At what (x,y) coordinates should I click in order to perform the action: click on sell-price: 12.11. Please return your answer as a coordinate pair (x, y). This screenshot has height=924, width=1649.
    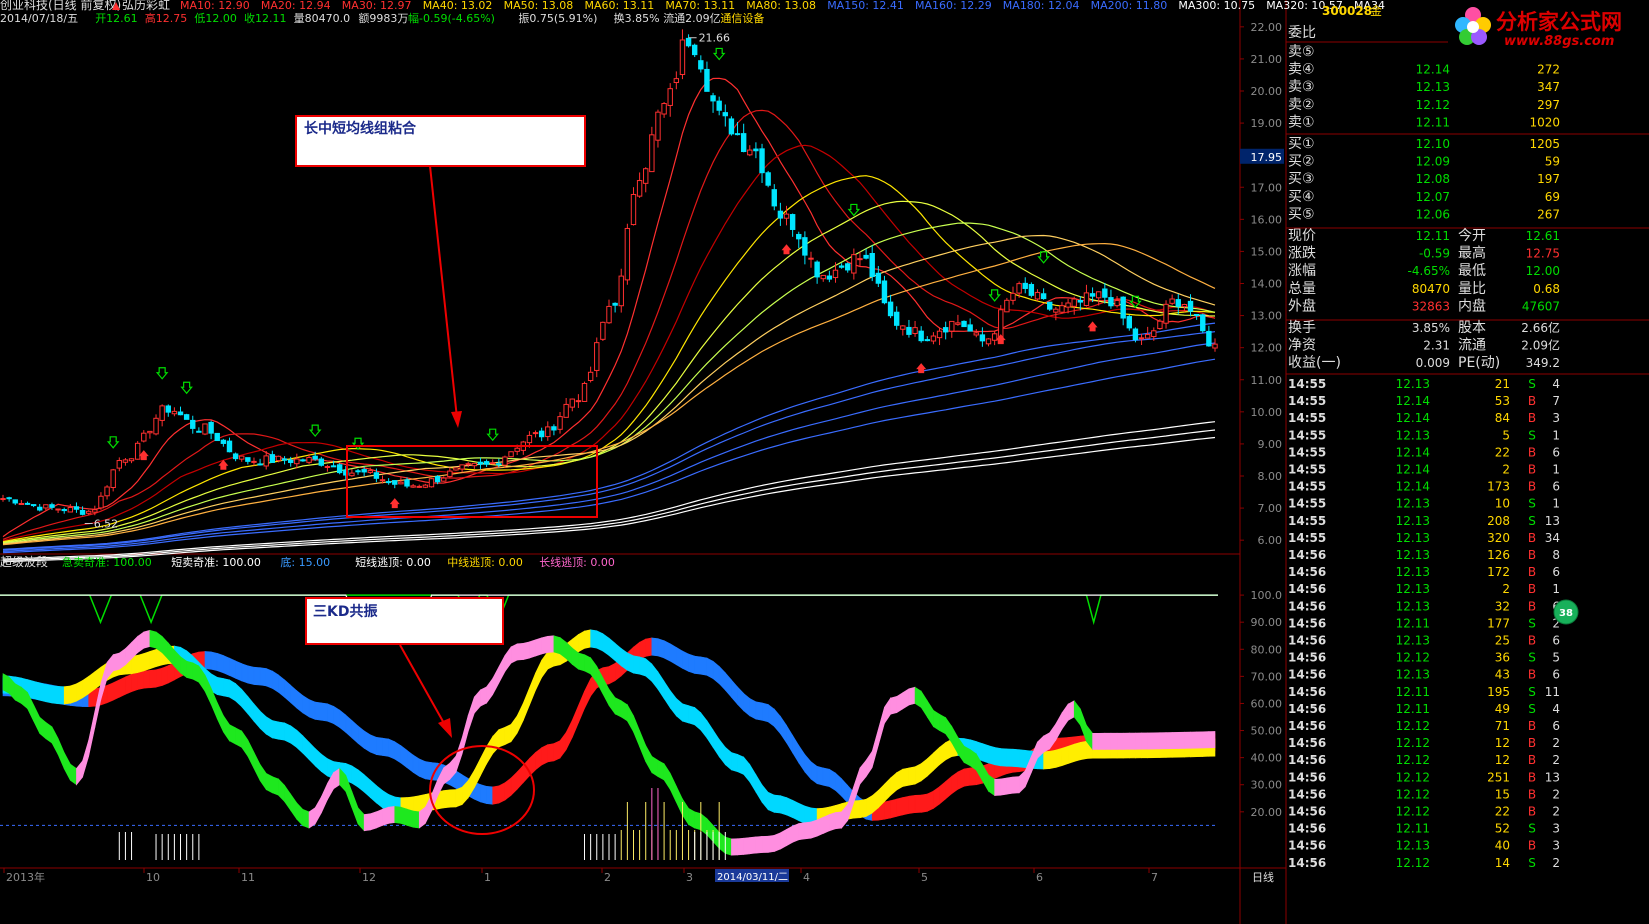
    Looking at the image, I should click on (1433, 122).